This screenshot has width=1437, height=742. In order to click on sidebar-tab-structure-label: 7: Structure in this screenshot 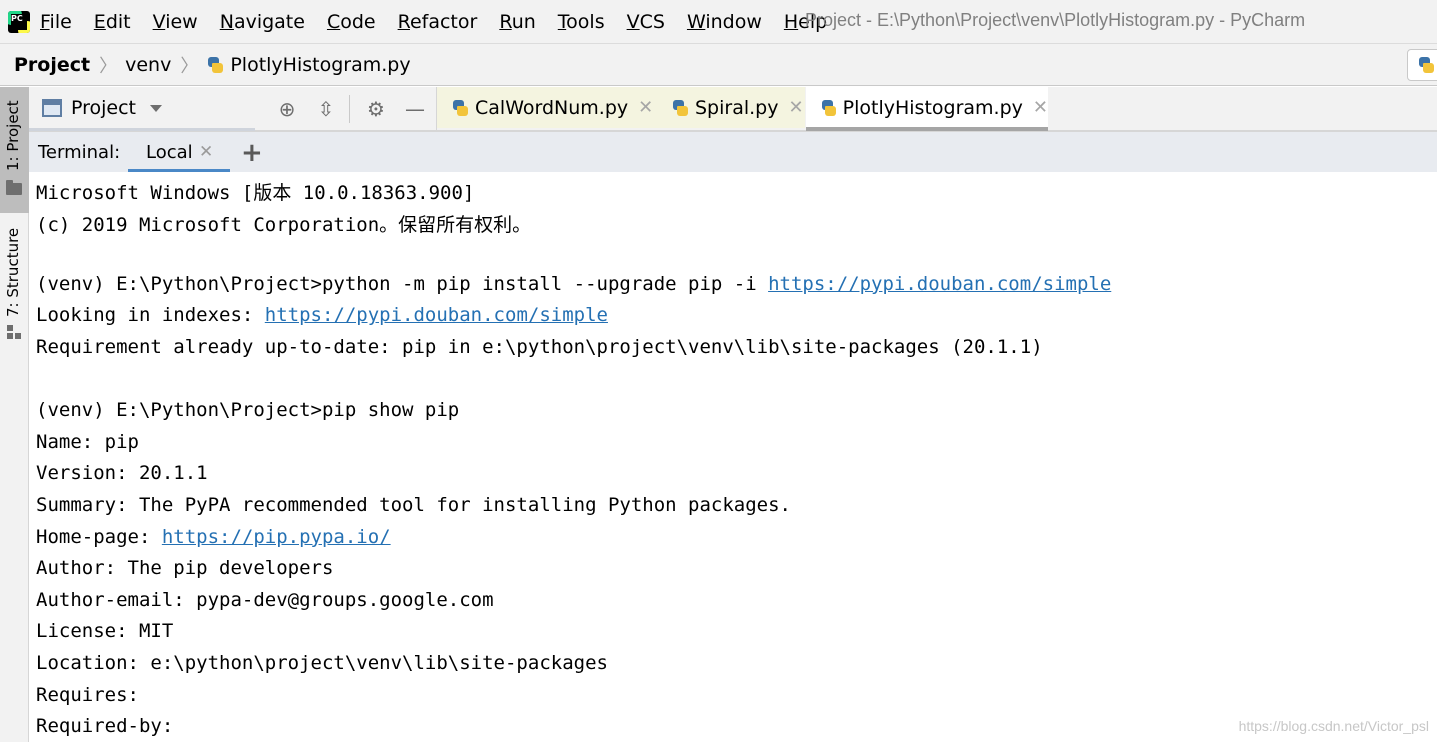, I will do `click(13, 272)`.